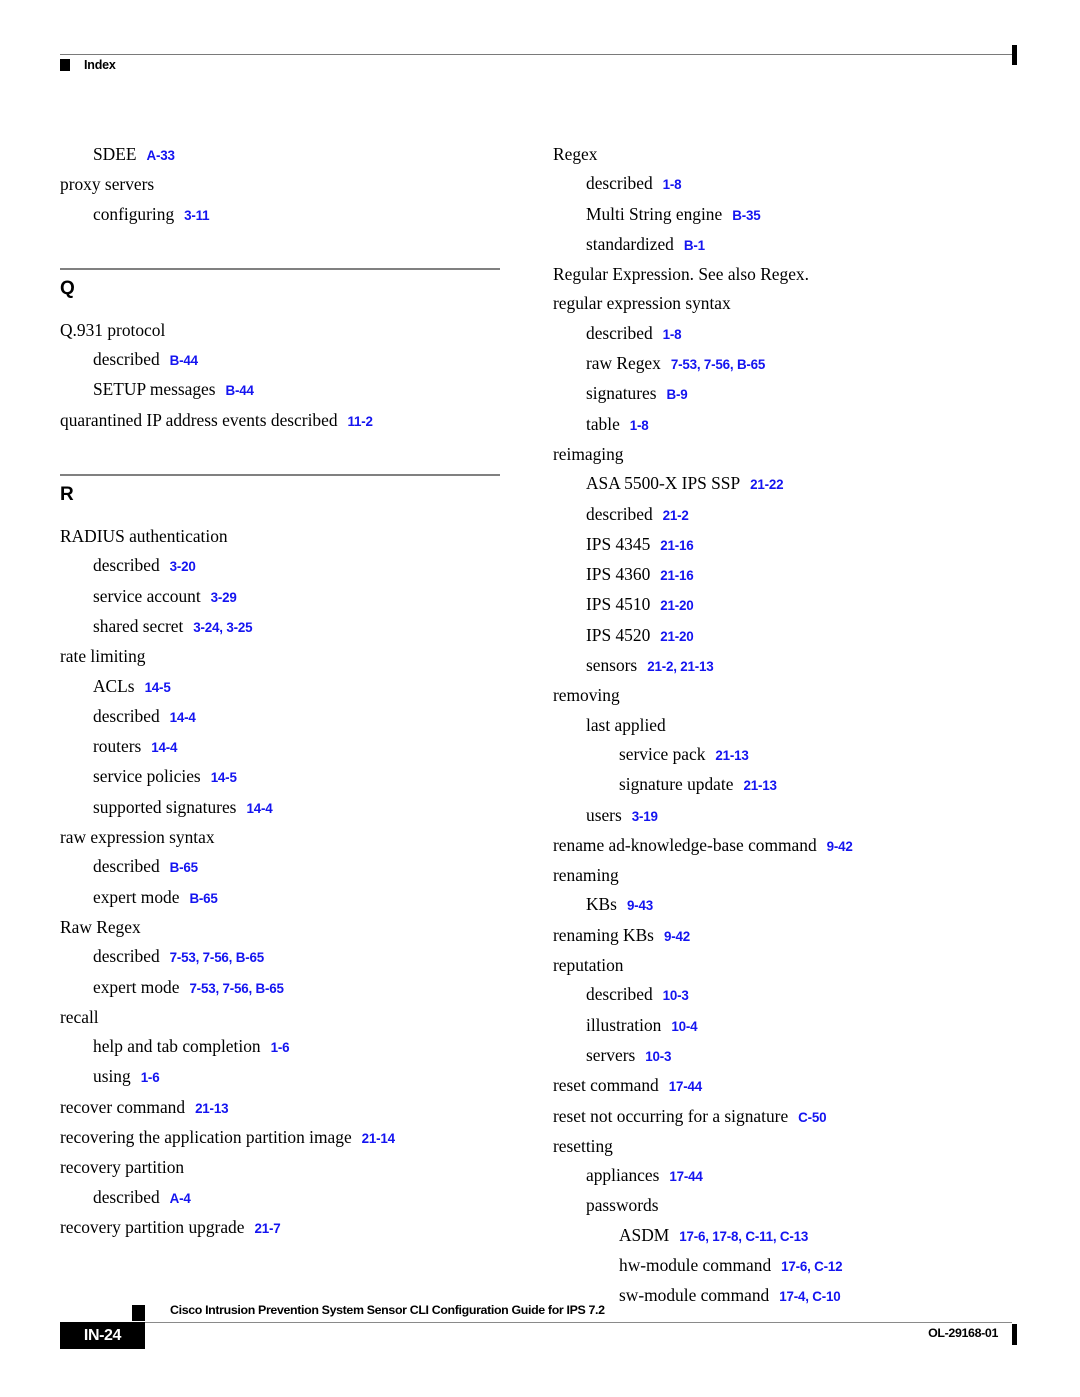  Describe the element at coordinates (773, 1056) in the screenshot. I see `index-entry: servers 10-3` at that location.